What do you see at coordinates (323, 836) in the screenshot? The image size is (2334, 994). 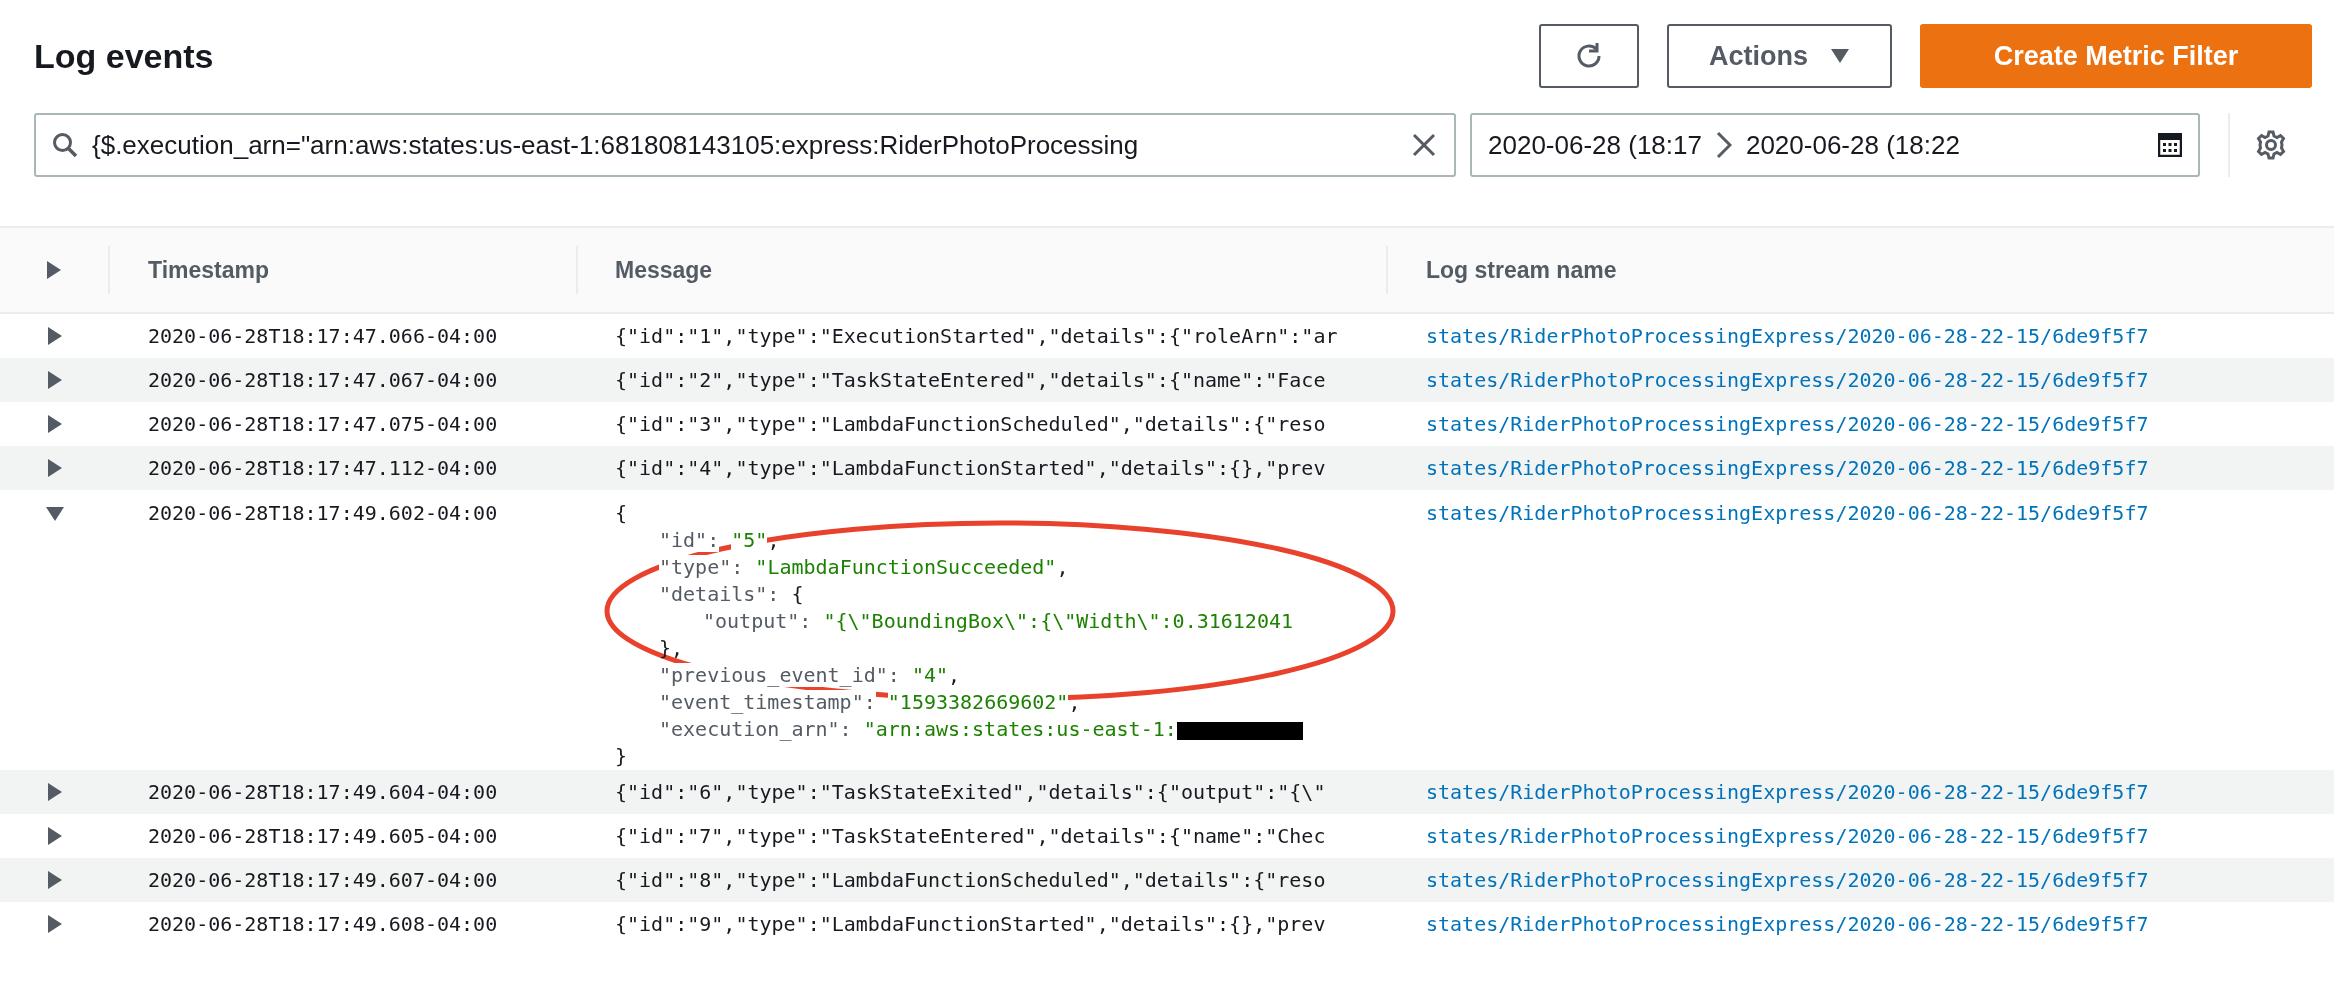 I see `timestamp-cell-text: 2020-06-28T18:17:49.605-04:00` at bounding box center [323, 836].